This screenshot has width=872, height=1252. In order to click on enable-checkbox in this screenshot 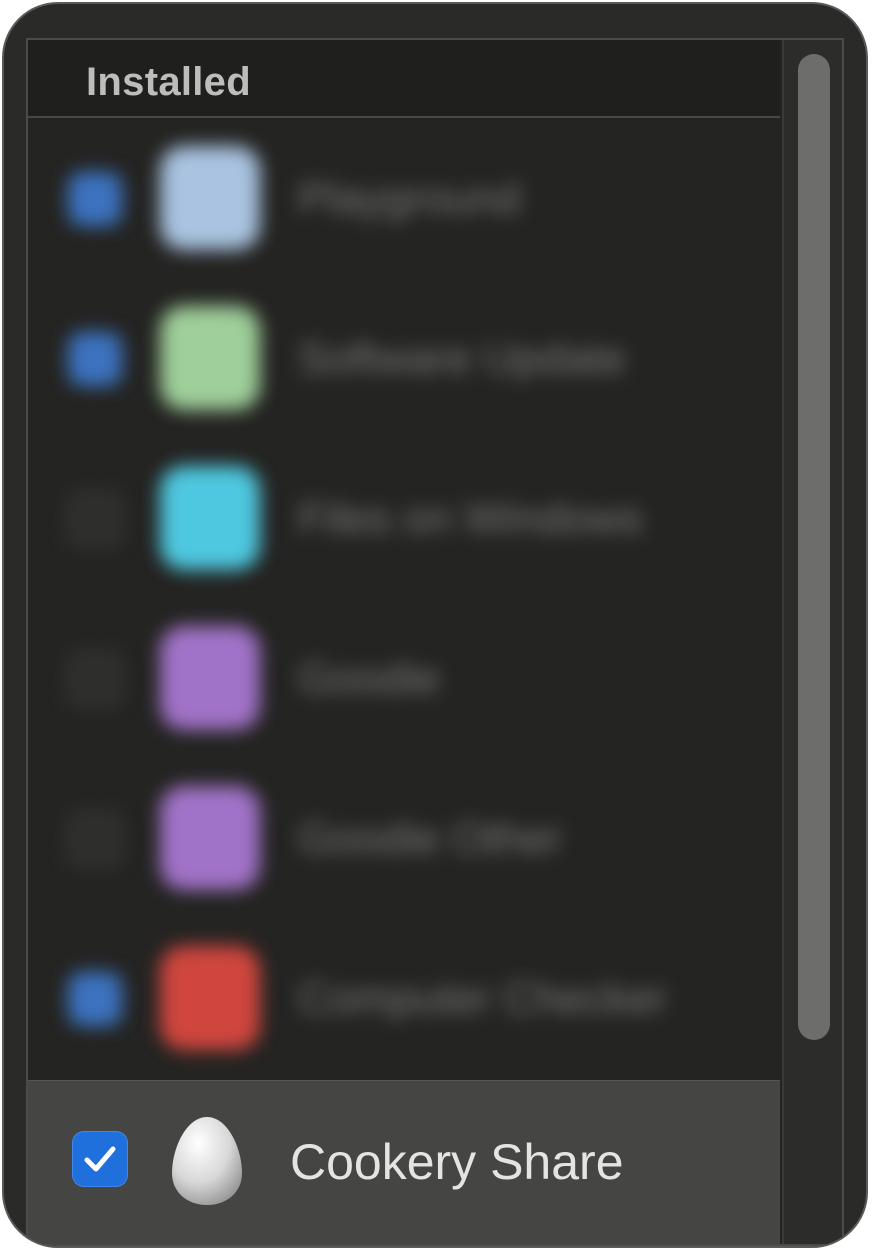, I will do `click(100, 1159)`.